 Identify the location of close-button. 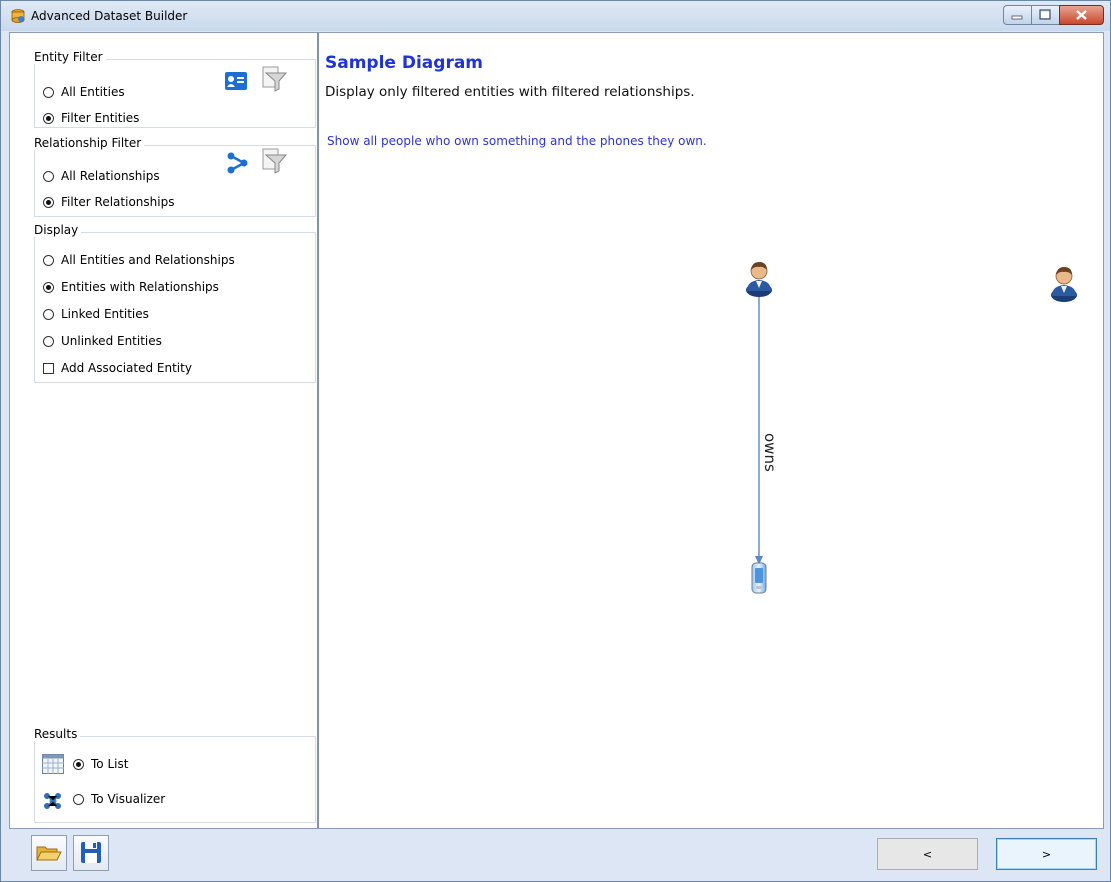
(1081, 15).